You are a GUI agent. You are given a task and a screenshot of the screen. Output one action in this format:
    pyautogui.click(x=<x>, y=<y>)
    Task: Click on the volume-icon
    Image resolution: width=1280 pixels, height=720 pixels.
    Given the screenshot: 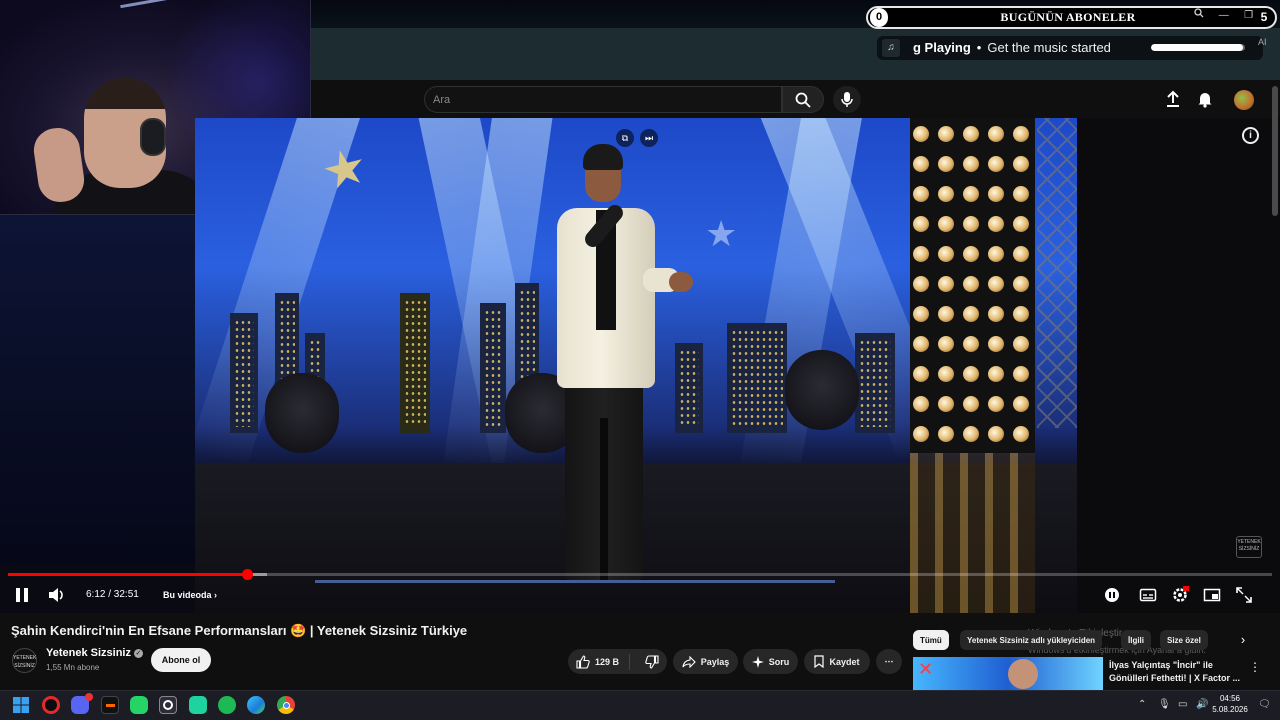 What is the action you would take?
    pyautogui.click(x=57, y=595)
    